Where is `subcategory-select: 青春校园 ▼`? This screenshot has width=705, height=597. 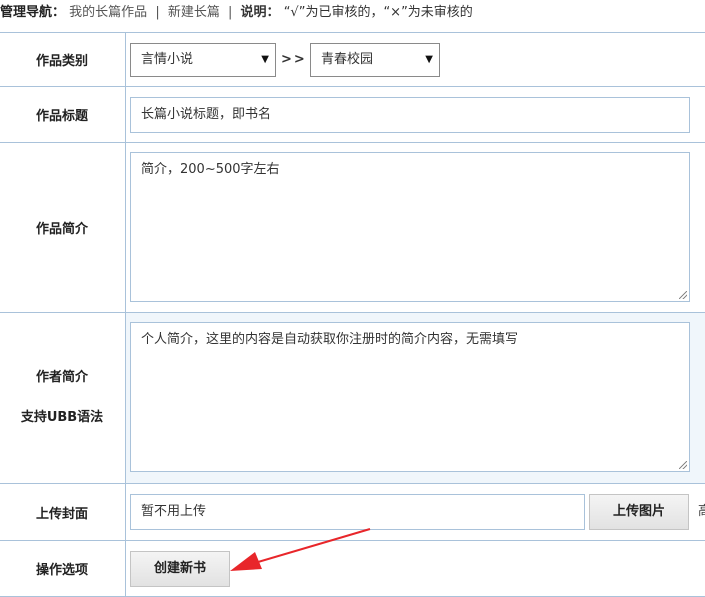
subcategory-select: 青春校园 ▼ is located at coordinates (375, 60).